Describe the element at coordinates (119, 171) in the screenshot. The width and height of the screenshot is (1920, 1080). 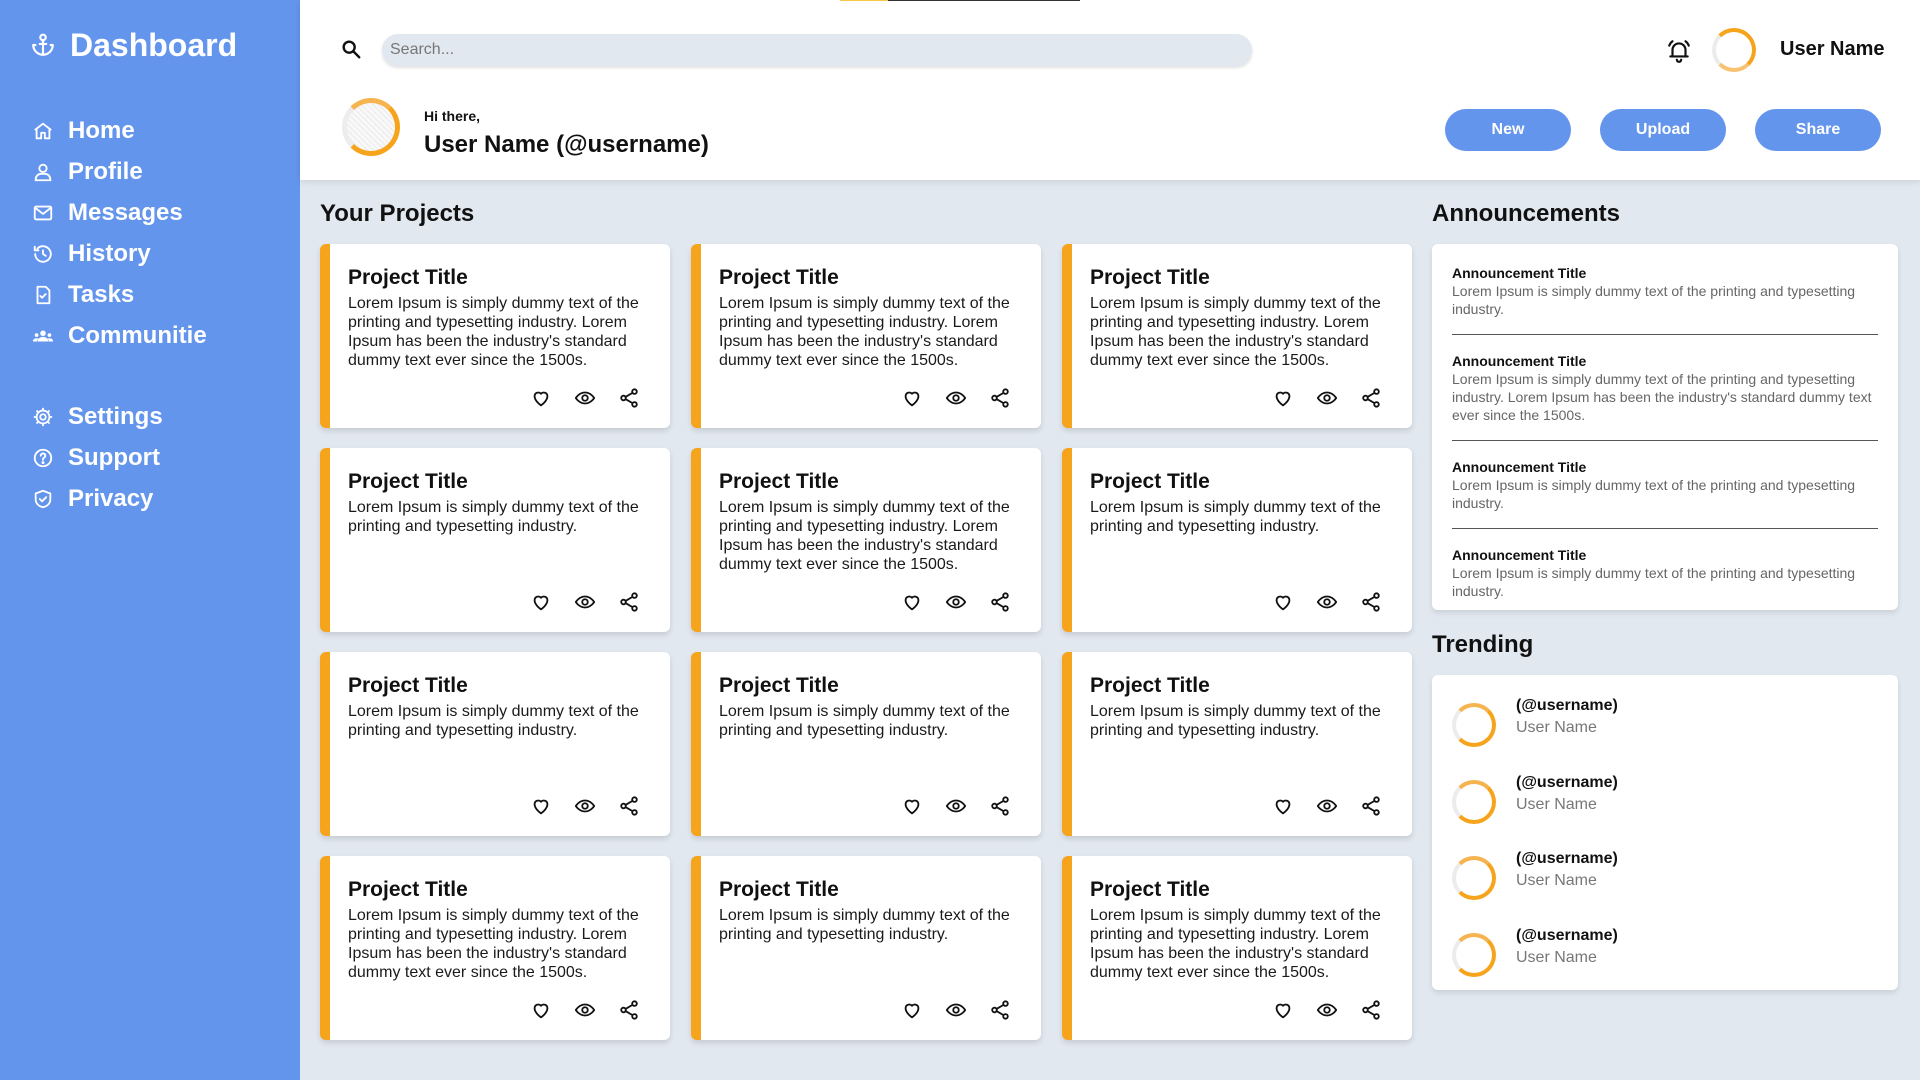
I see `sidebar-item-profile: Profile` at that location.